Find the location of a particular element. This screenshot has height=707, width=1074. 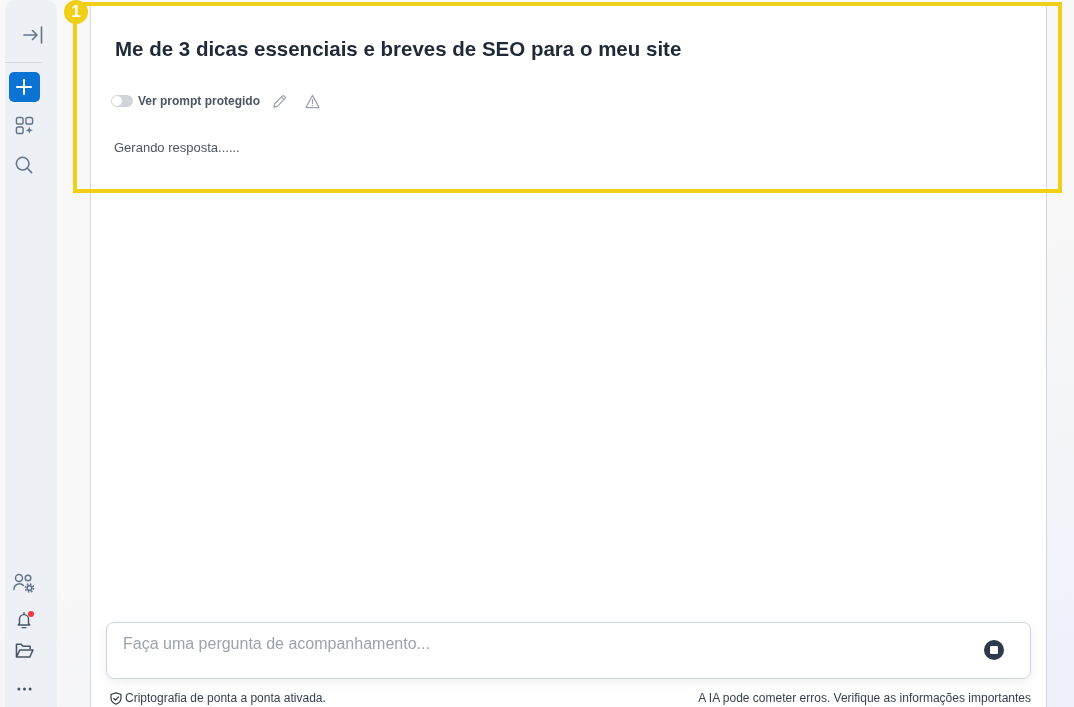

new-chat-button is located at coordinates (24, 87).